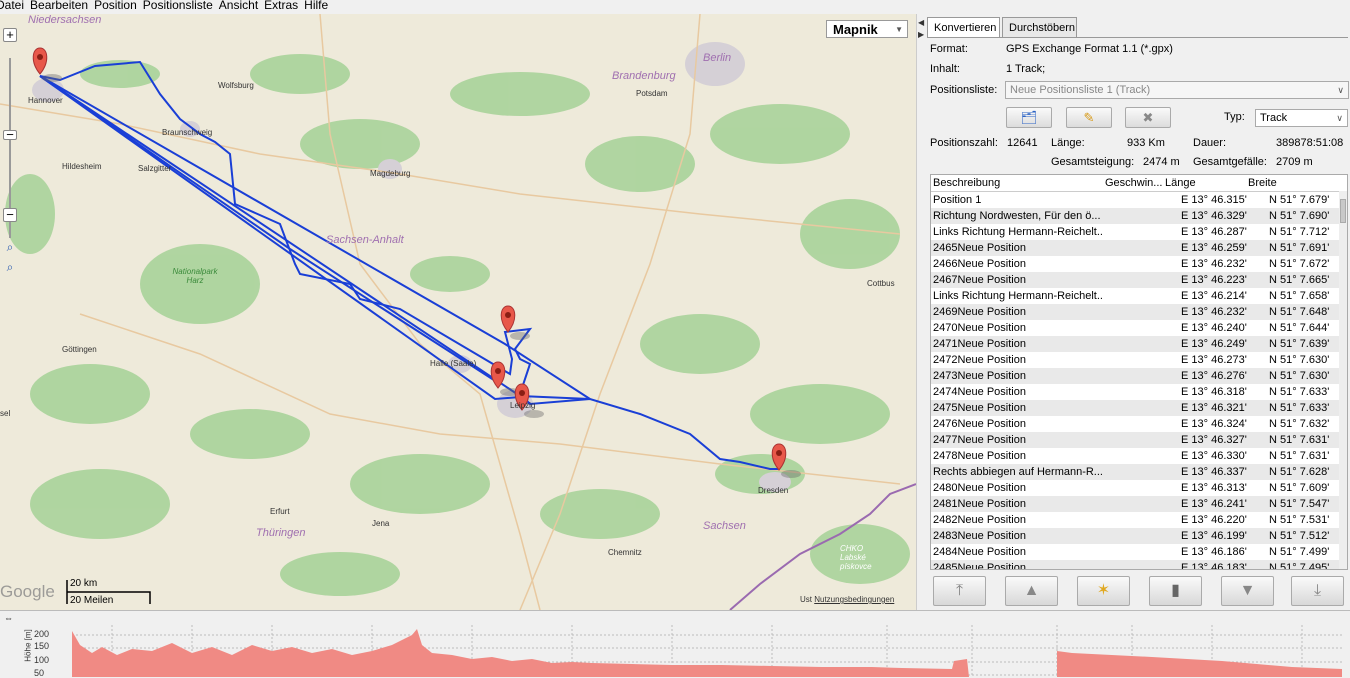 The width and height of the screenshot is (1350, 678). I want to click on cell-description: 2474Neue Position, so click(979, 392).